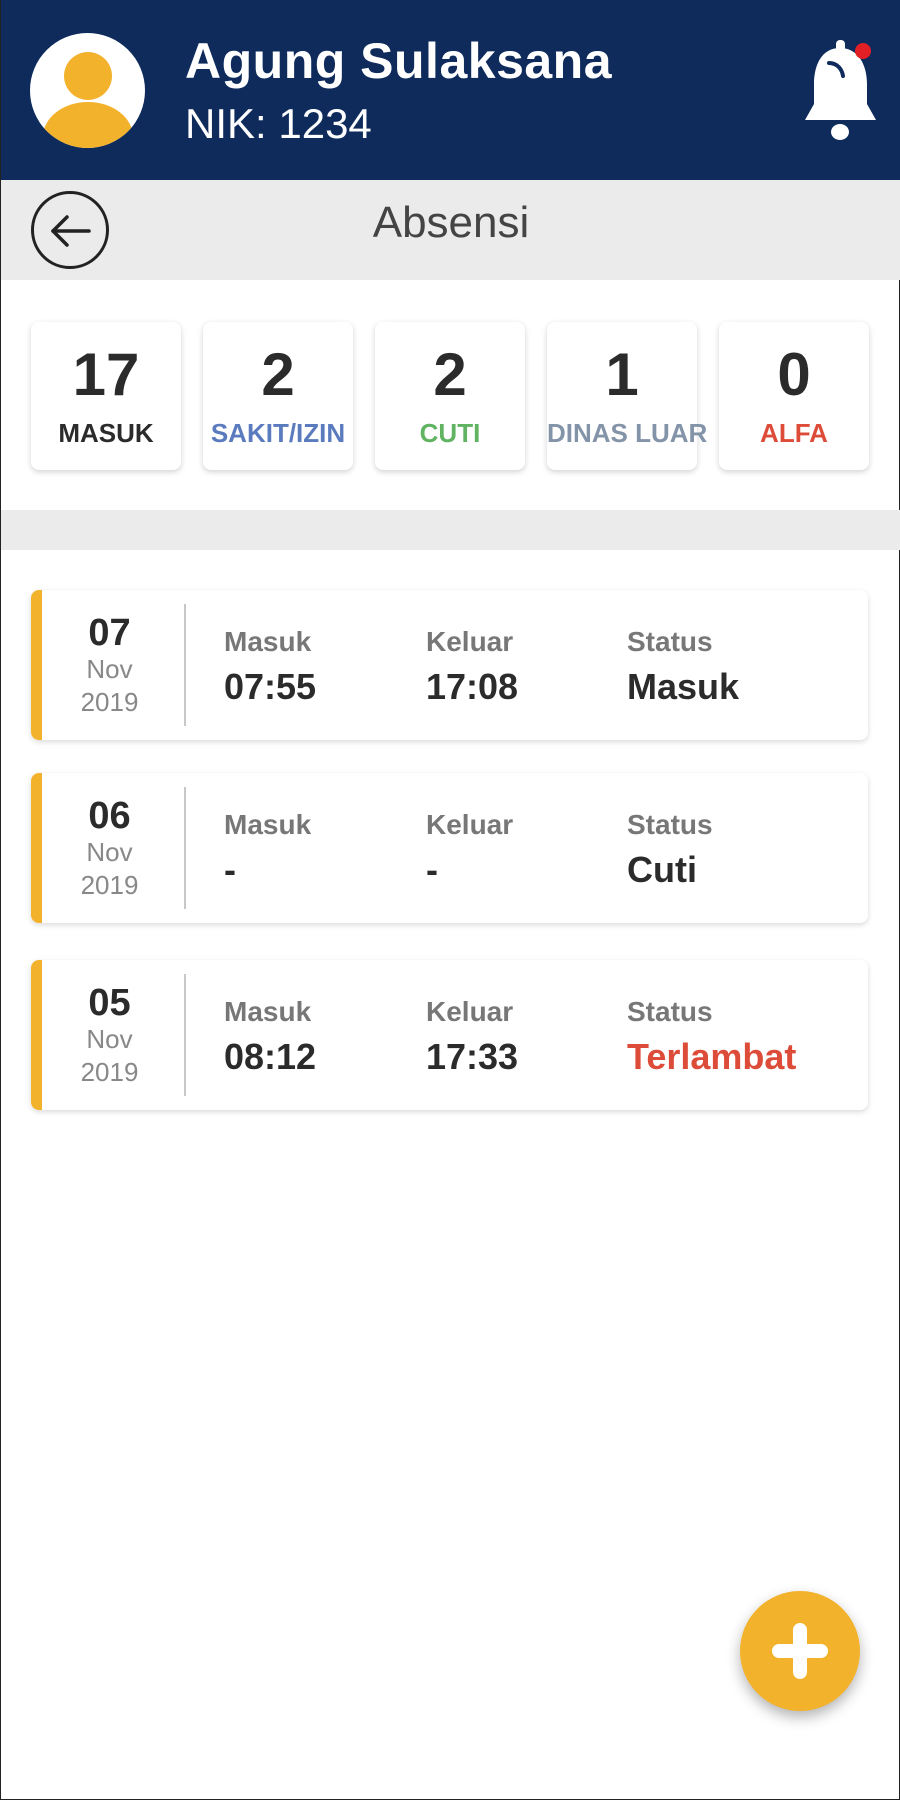  Describe the element at coordinates (622, 374) in the screenshot. I see `stat-value: 1` at that location.